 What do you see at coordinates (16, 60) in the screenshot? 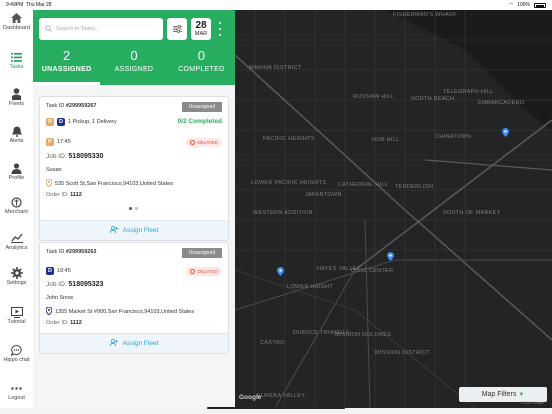
I see `sidebar-item-tasks: Tasks` at bounding box center [16, 60].